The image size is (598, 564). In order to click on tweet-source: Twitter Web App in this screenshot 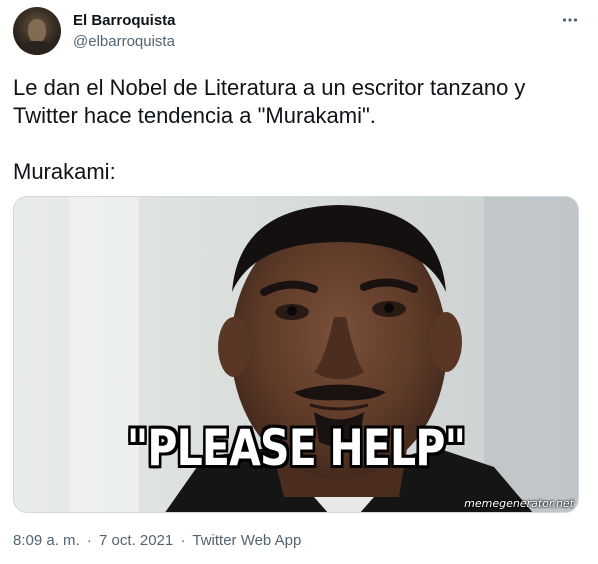, I will do `click(246, 540)`.